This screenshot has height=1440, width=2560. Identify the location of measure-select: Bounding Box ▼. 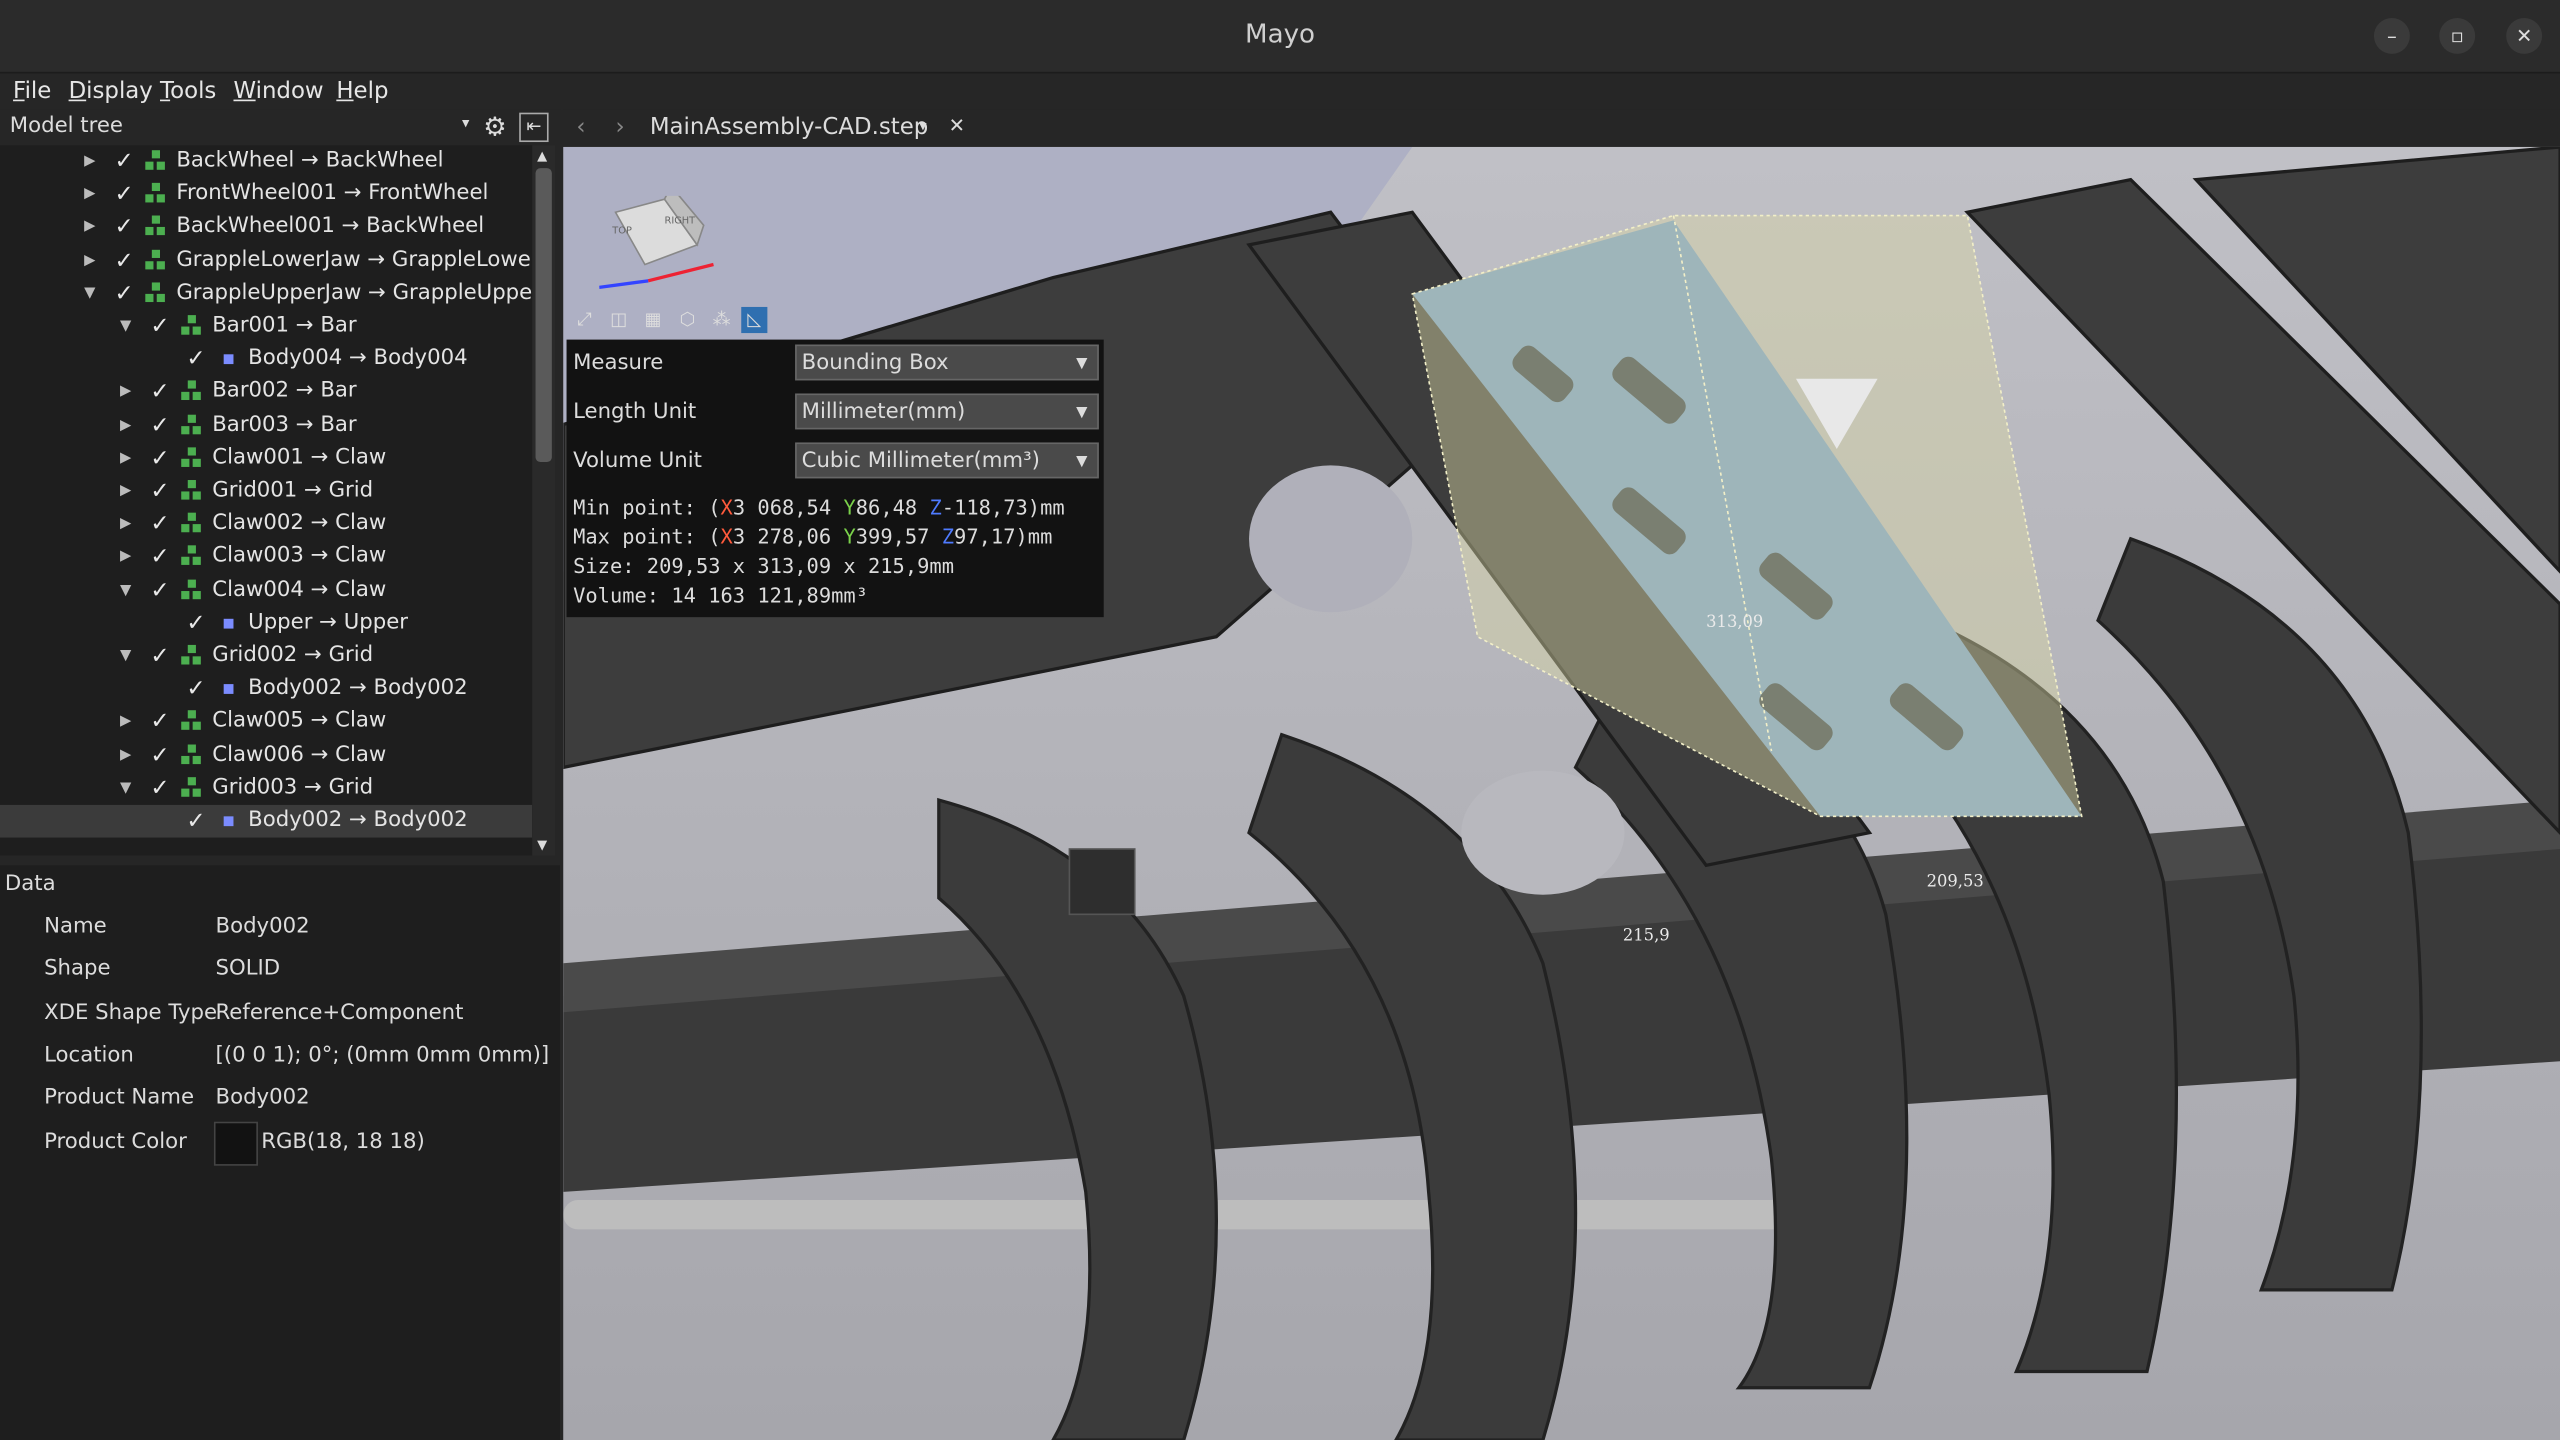
(947, 362).